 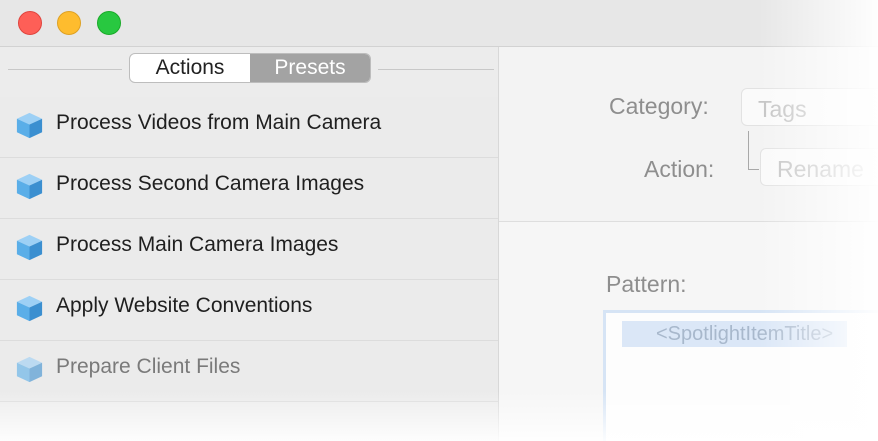 What do you see at coordinates (249, 371) in the screenshot?
I see `preset-row: Prepare Client Files` at bounding box center [249, 371].